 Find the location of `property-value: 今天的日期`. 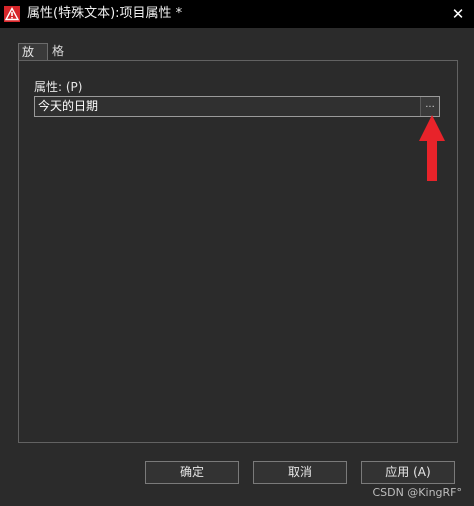

property-value: 今天的日期 is located at coordinates (68, 106).